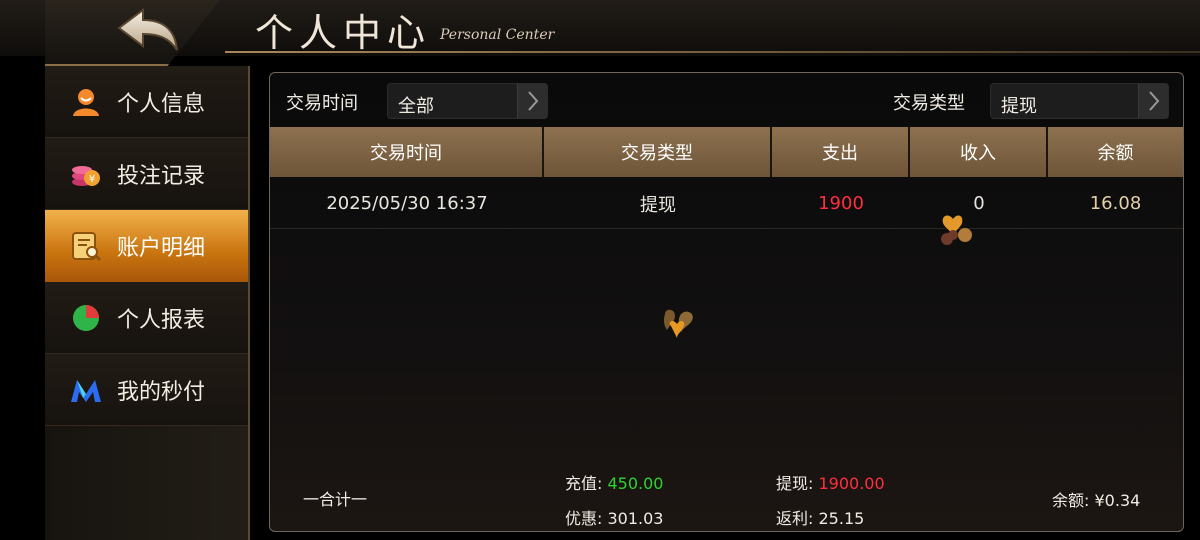 The image size is (1200, 540). Describe the element at coordinates (407, 152) in the screenshot. I see `column-header-time: 交易时间` at that location.